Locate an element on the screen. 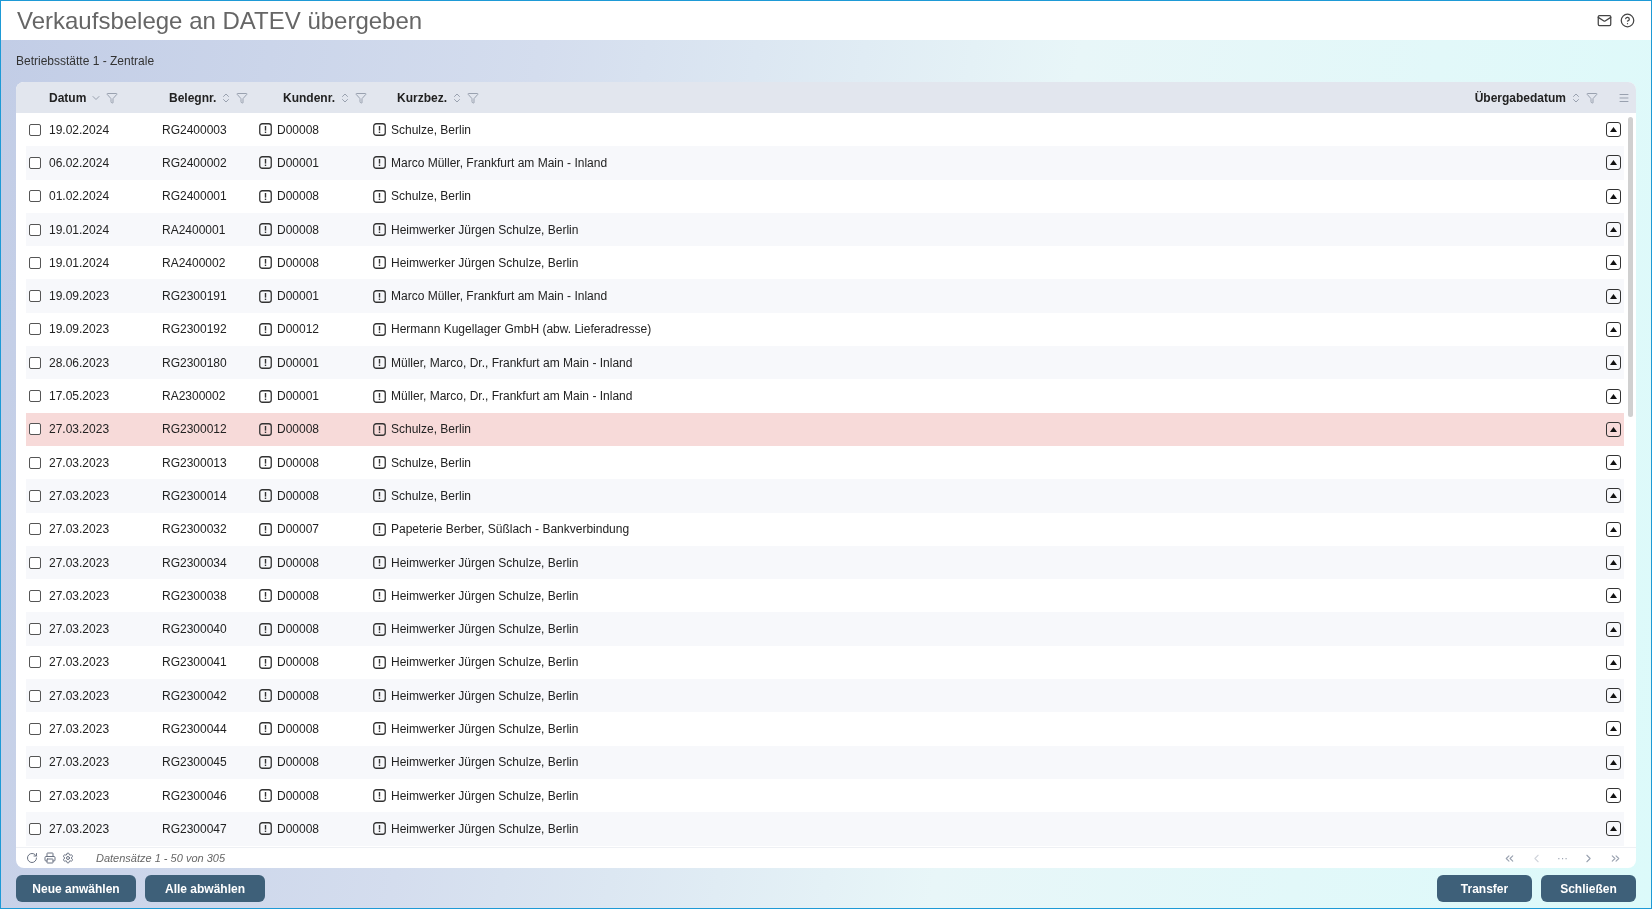  action-button: Alle abwählen is located at coordinates (205, 888).